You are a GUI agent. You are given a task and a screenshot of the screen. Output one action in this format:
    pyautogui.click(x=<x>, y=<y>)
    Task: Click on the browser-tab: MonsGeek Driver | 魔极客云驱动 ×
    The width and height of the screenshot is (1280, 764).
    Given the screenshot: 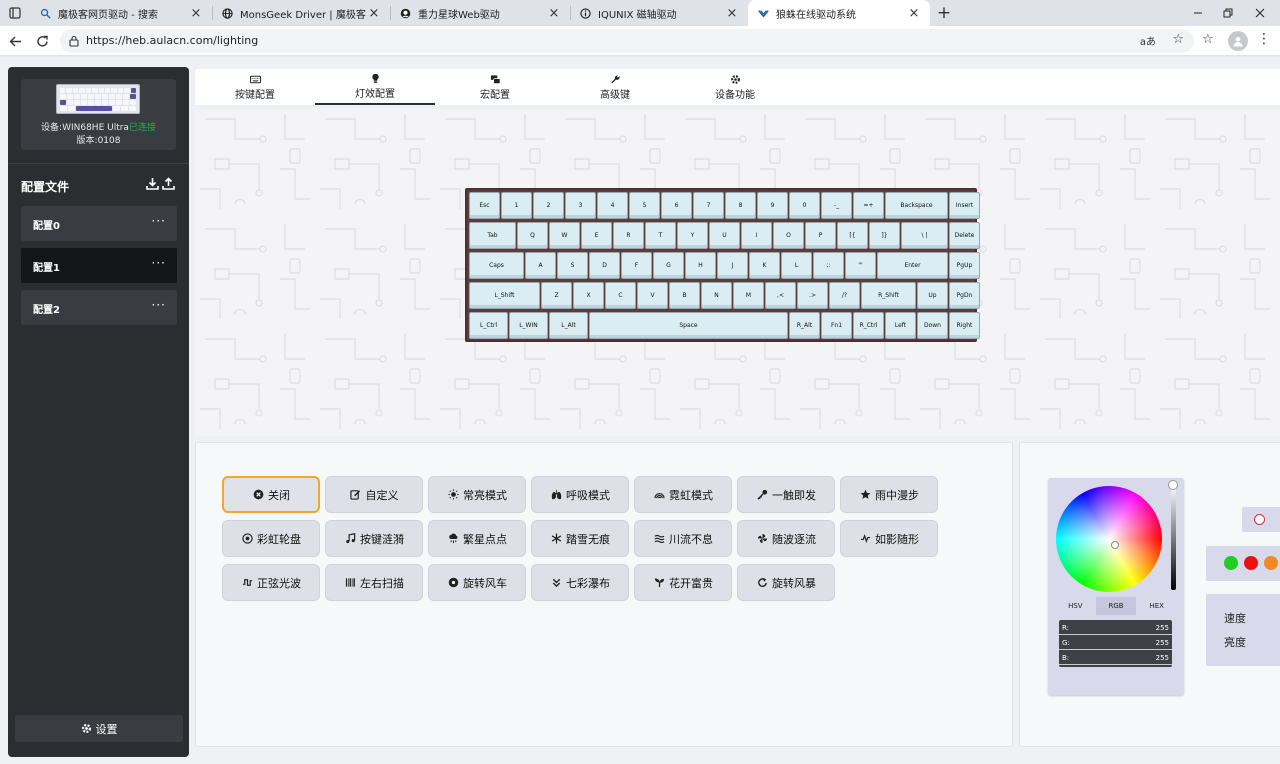 What is the action you would take?
    pyautogui.click(x=301, y=13)
    